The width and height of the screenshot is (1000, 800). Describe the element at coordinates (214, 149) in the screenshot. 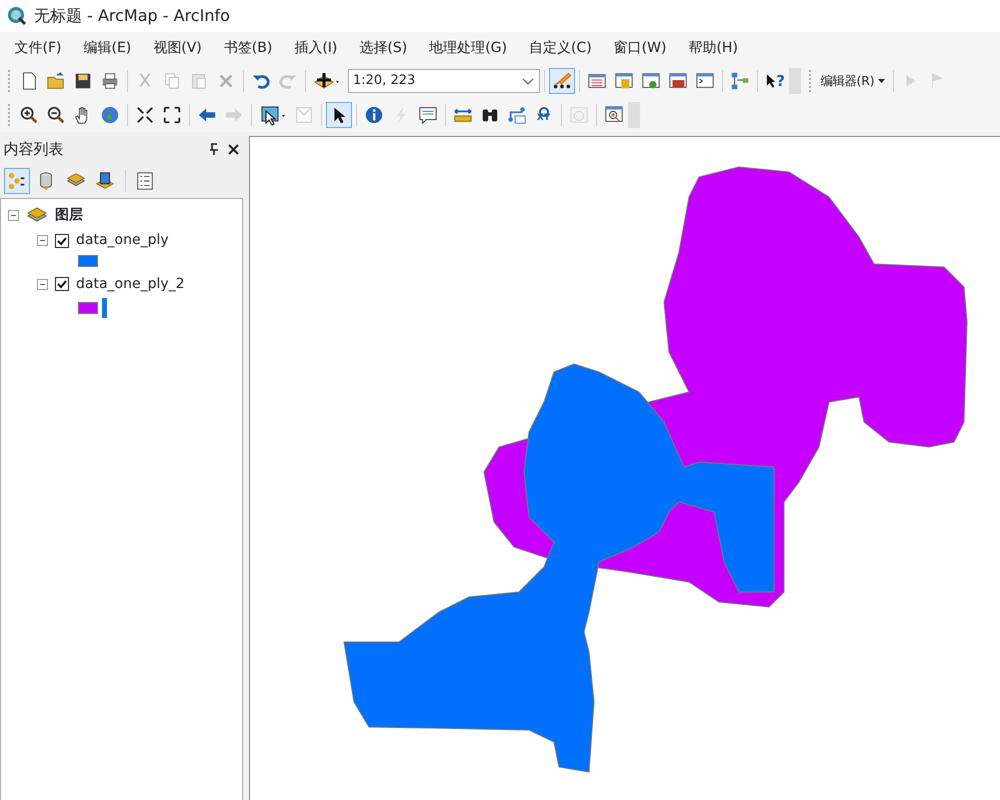

I see `pin-icon` at that location.